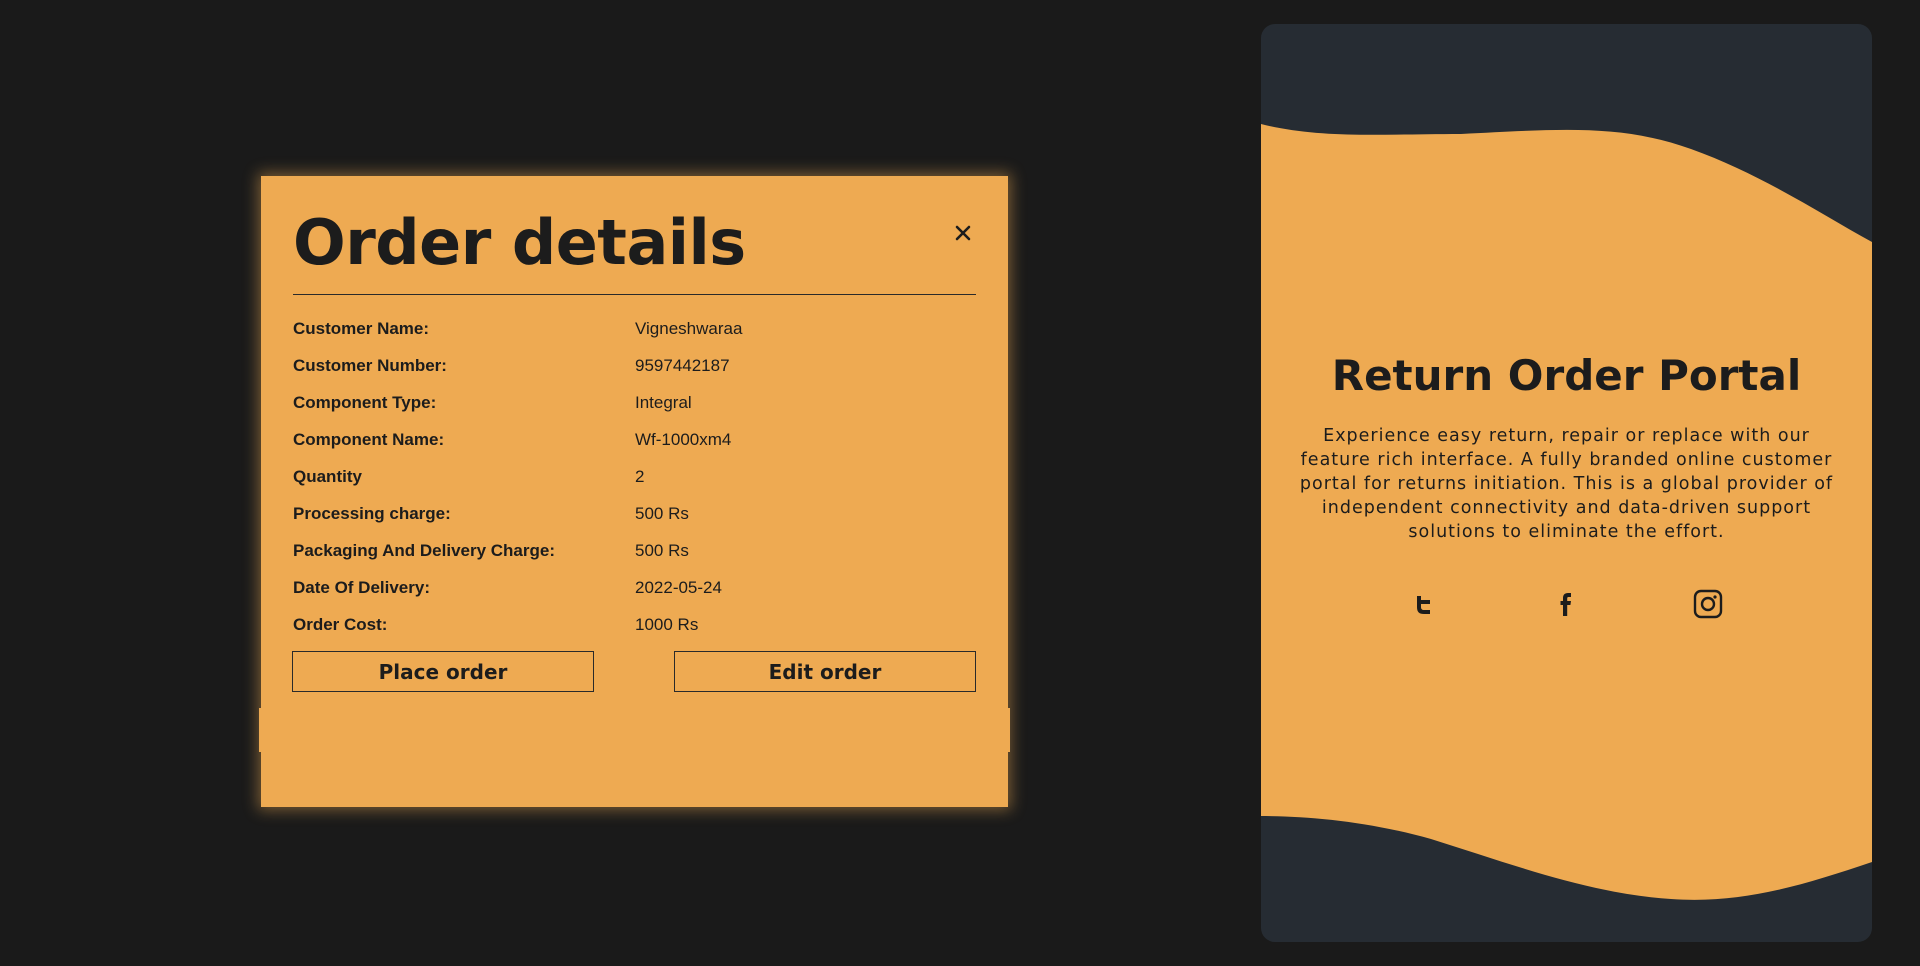 This screenshot has height=966, width=1920. I want to click on modal-actions: Place order Edit order, so click(635, 672).